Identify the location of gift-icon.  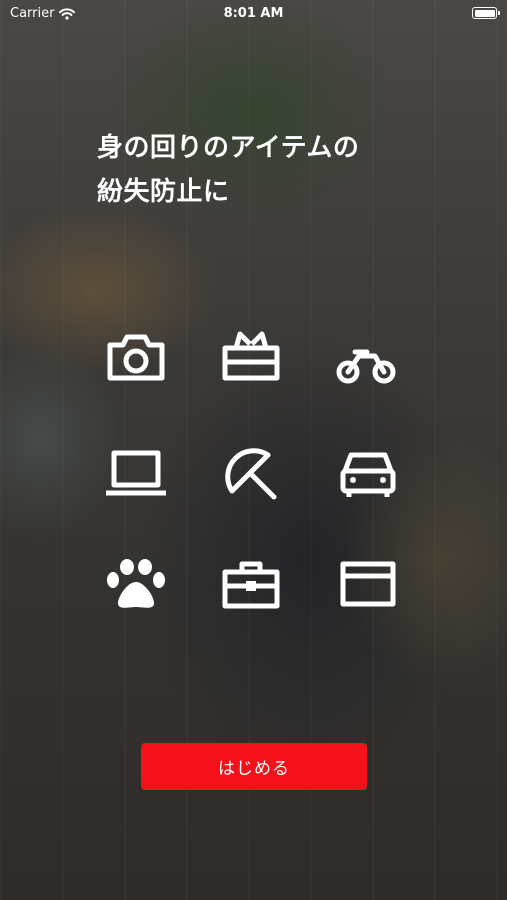
(251, 357).